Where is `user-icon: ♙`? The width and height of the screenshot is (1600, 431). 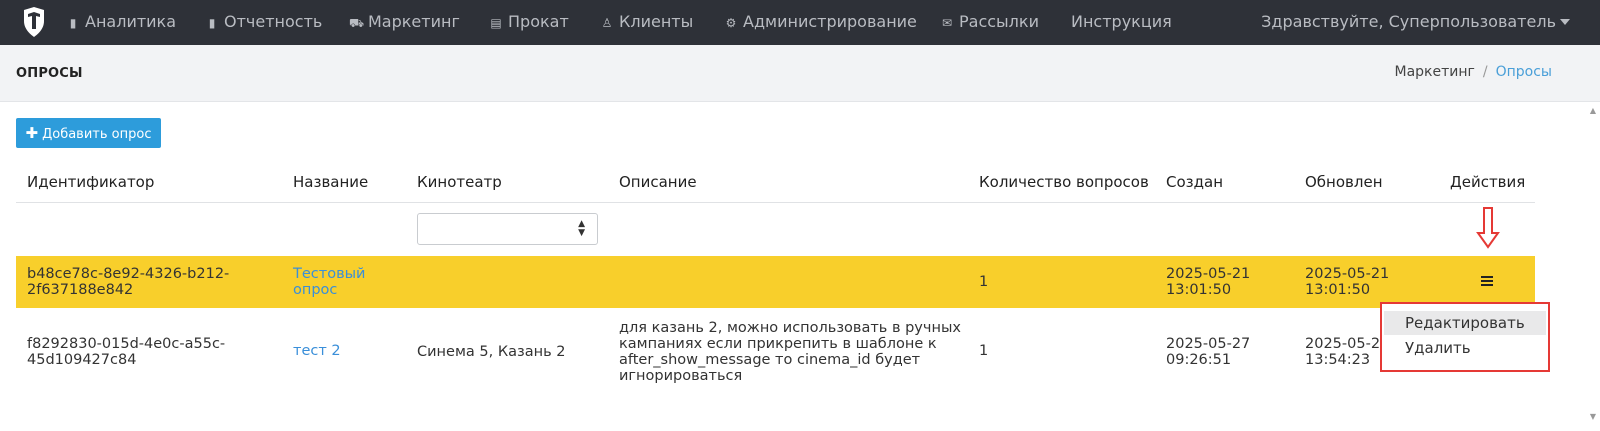
user-icon: ♙ is located at coordinates (607, 23).